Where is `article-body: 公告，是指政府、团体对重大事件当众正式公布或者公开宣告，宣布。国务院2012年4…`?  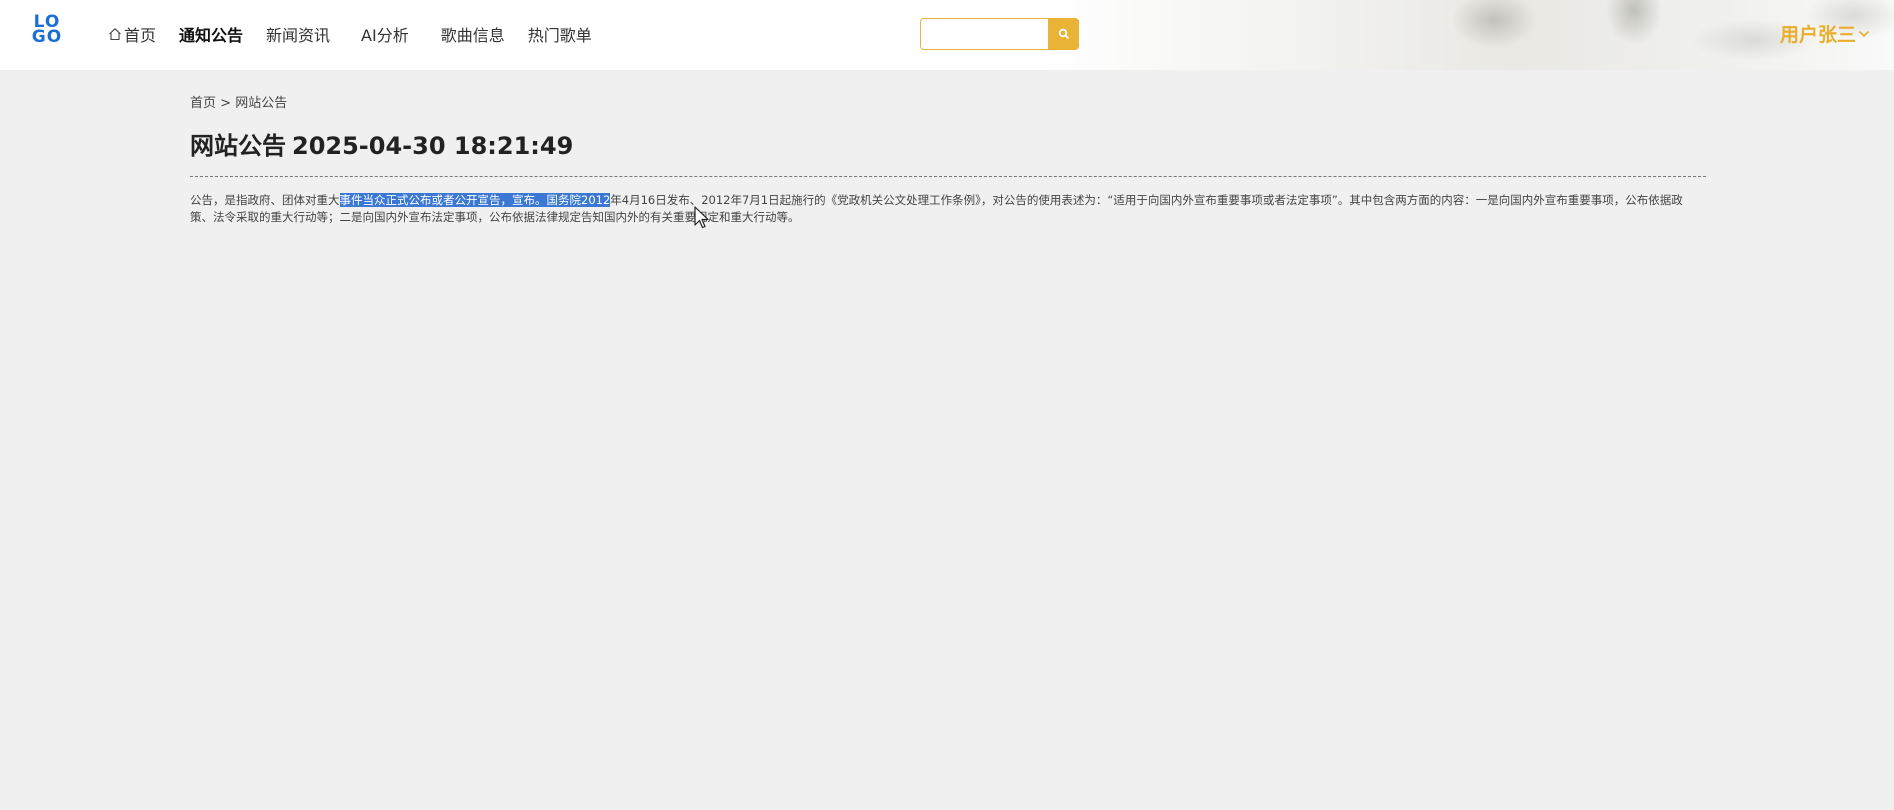
article-body: 公告，是指政府、团体对重大事件当众正式公布或者公开宣告，宣布。国务院2012年4… is located at coordinates (943, 209).